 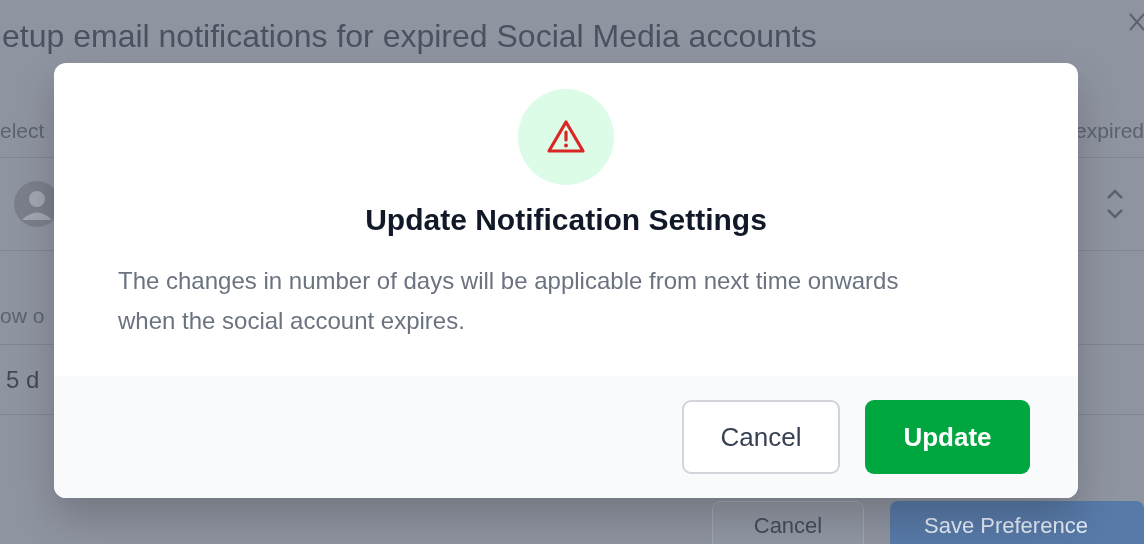 What do you see at coordinates (509, 301) in the screenshot?
I see `dialog-message: The changes in number of days will be applicable from next time onwards when the social account expires.` at bounding box center [509, 301].